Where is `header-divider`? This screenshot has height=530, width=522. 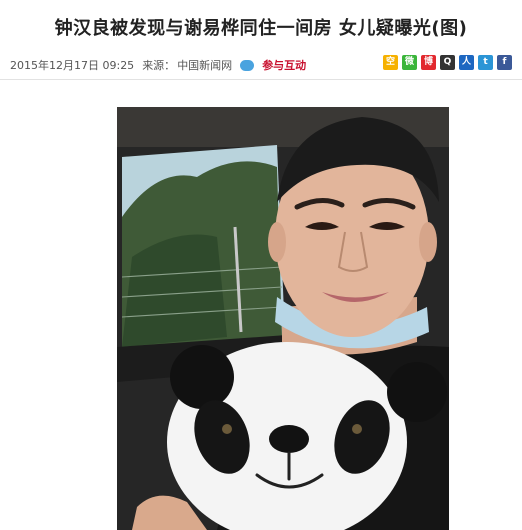
header-divider is located at coordinates (261, 79).